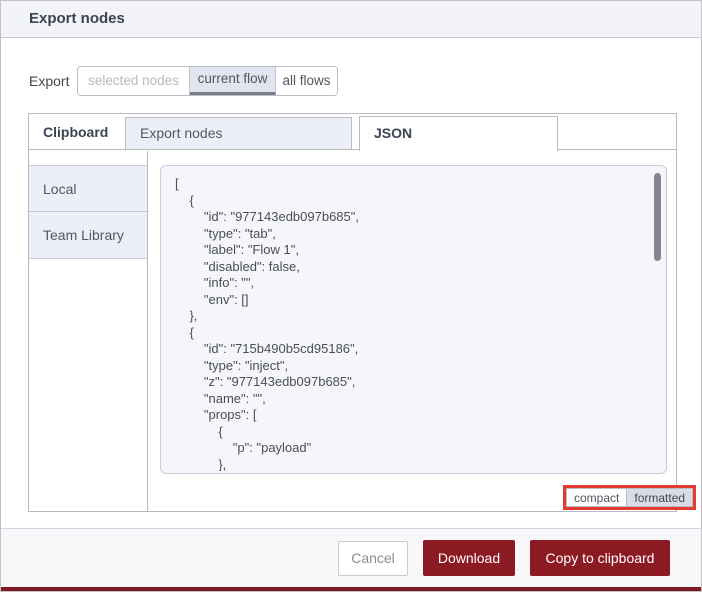 Image resolution: width=702 pixels, height=592 pixels. What do you see at coordinates (134, 81) in the screenshot?
I see `scope-option-selected-nodes: selected nodes` at bounding box center [134, 81].